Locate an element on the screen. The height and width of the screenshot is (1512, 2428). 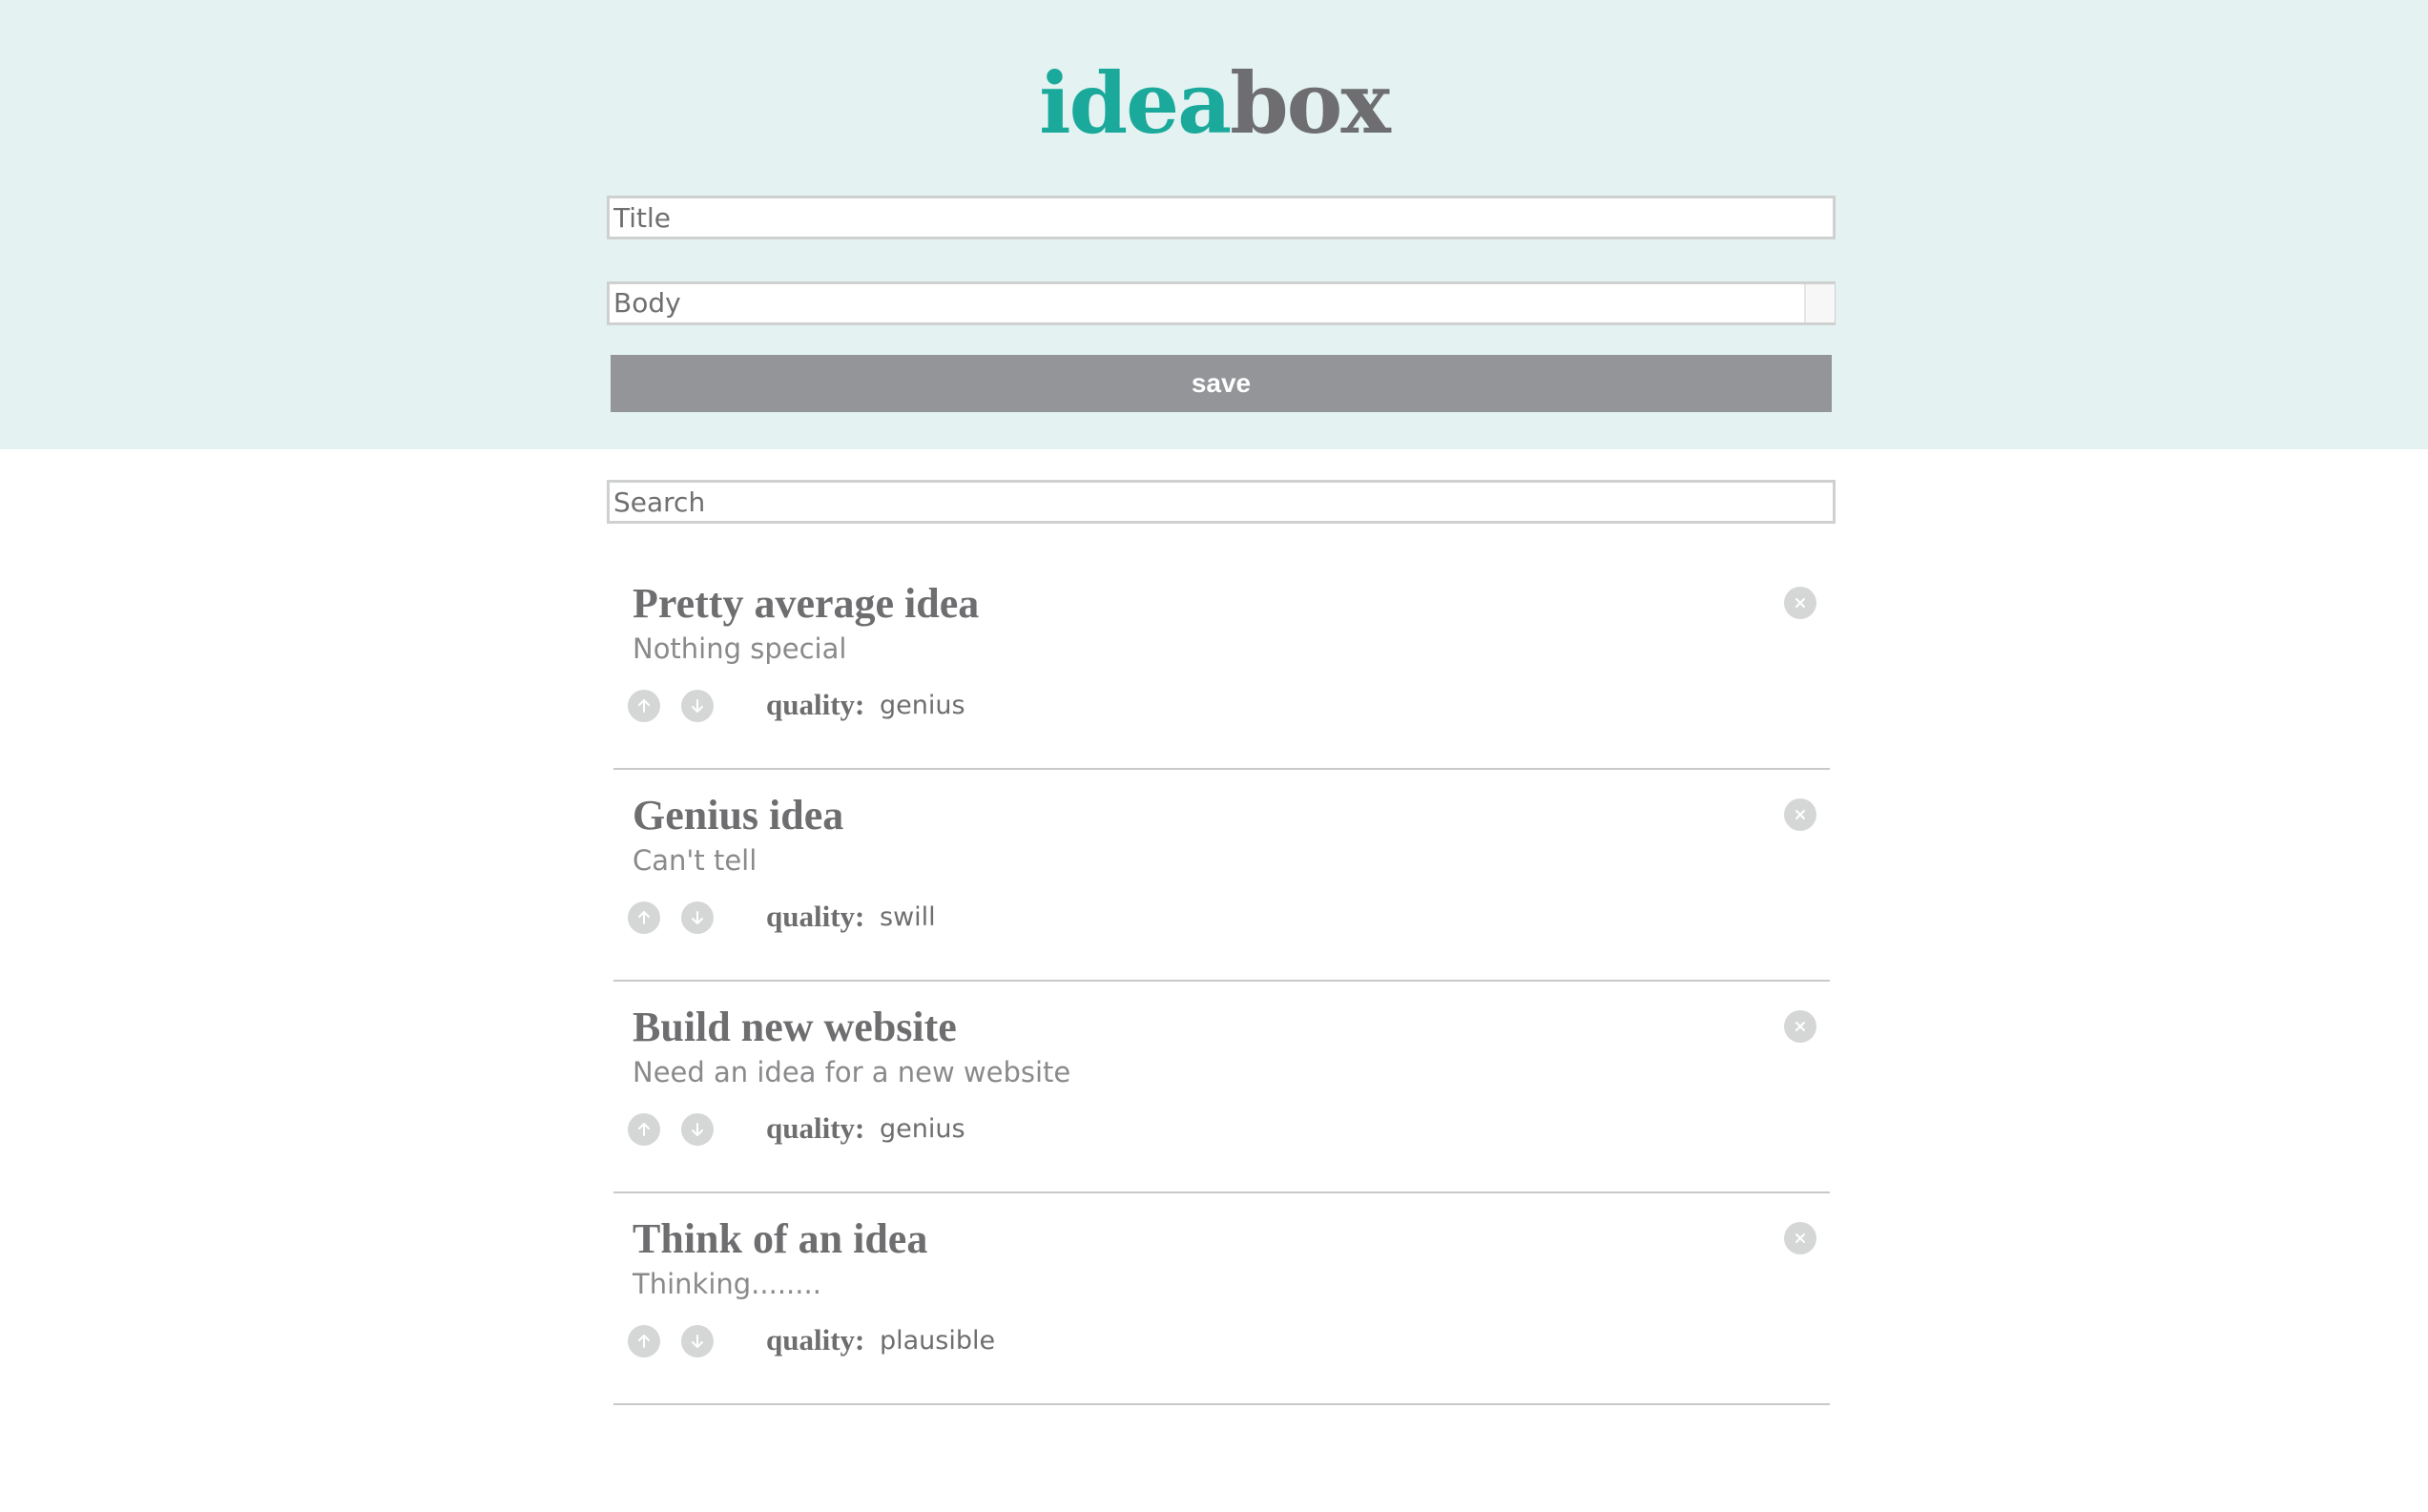
save-button: save is located at coordinates (1221, 383).